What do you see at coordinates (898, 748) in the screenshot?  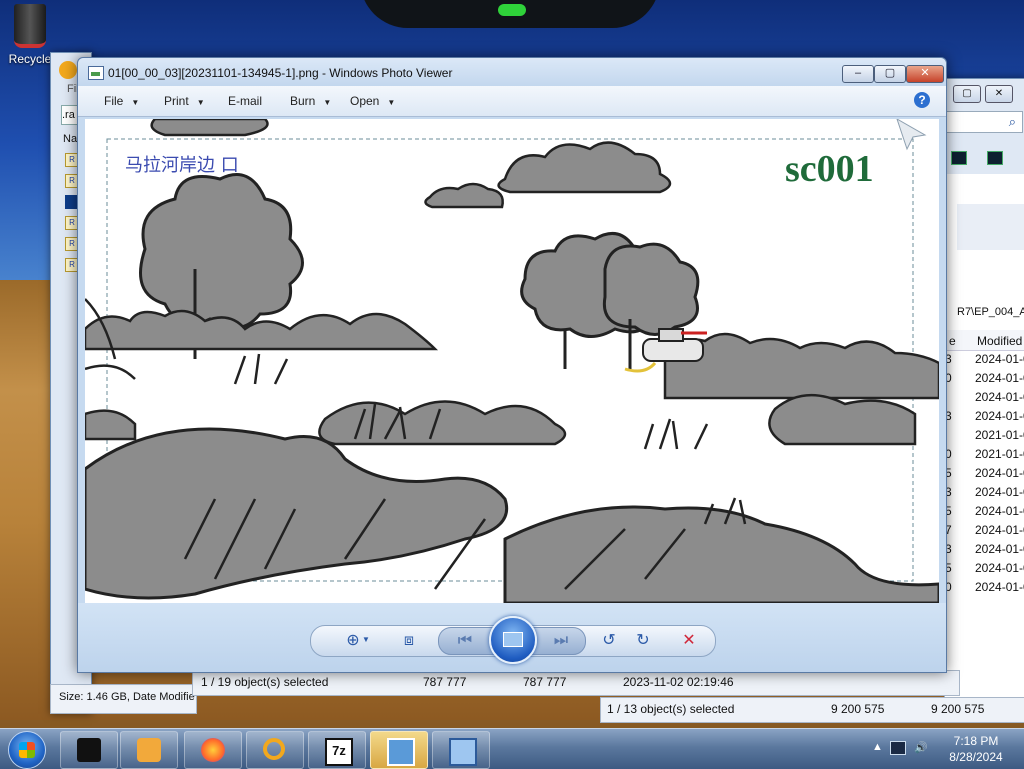 I see `network-icon` at bounding box center [898, 748].